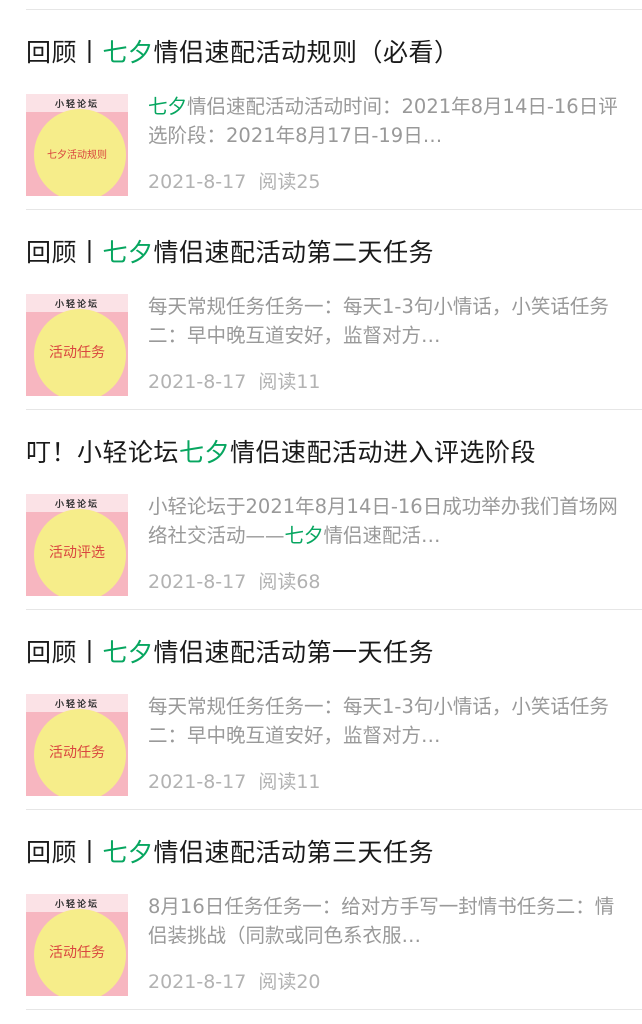  I want to click on article-thumbnail: 小轻论坛 七夕活动规则, so click(77, 145).